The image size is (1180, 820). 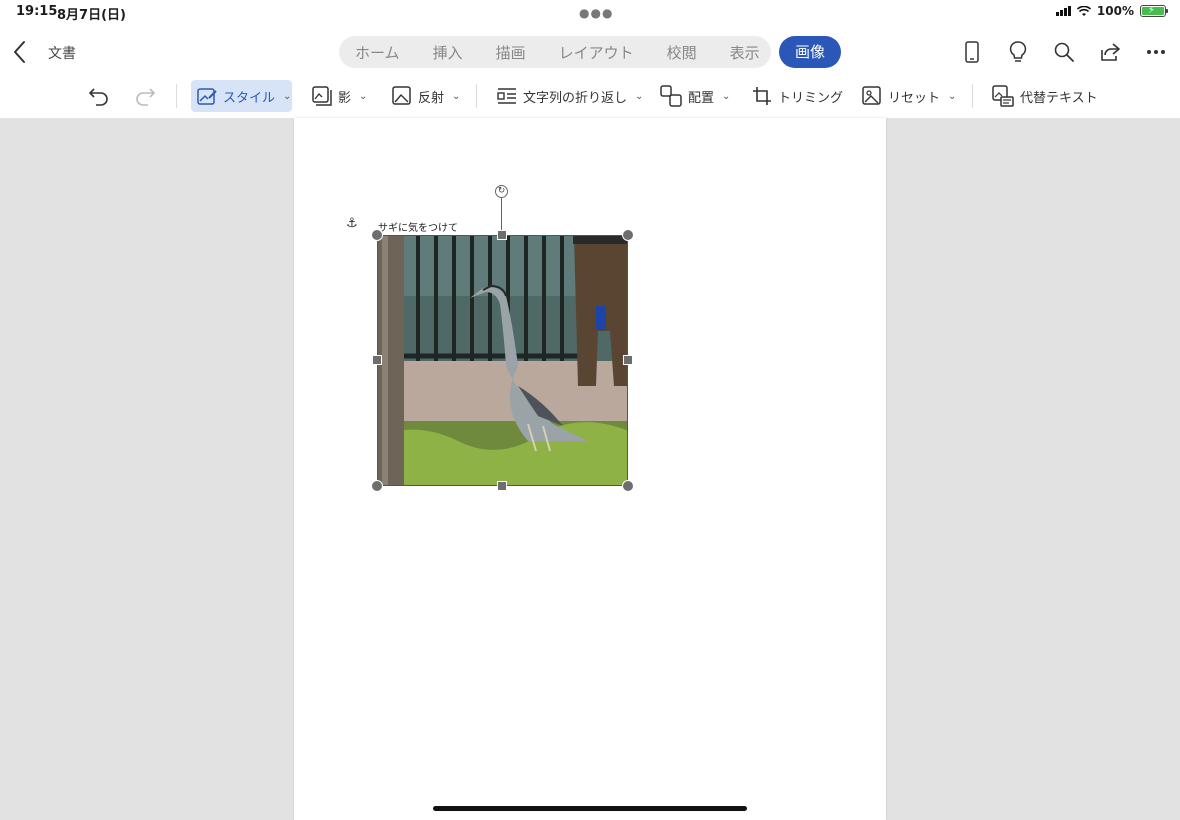 I want to click on tab-view: 表示, so click(x=745, y=52).